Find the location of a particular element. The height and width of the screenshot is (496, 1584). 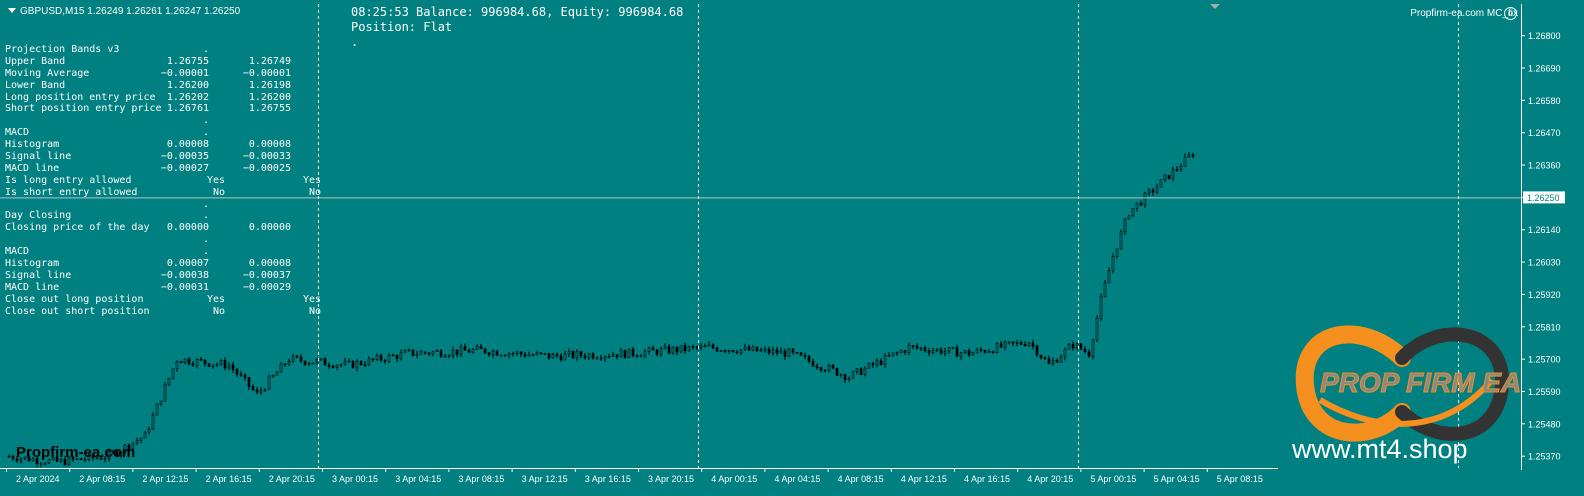

indicator-row: Lower Band 1.26200 1.26198 is located at coordinates (165, 86).